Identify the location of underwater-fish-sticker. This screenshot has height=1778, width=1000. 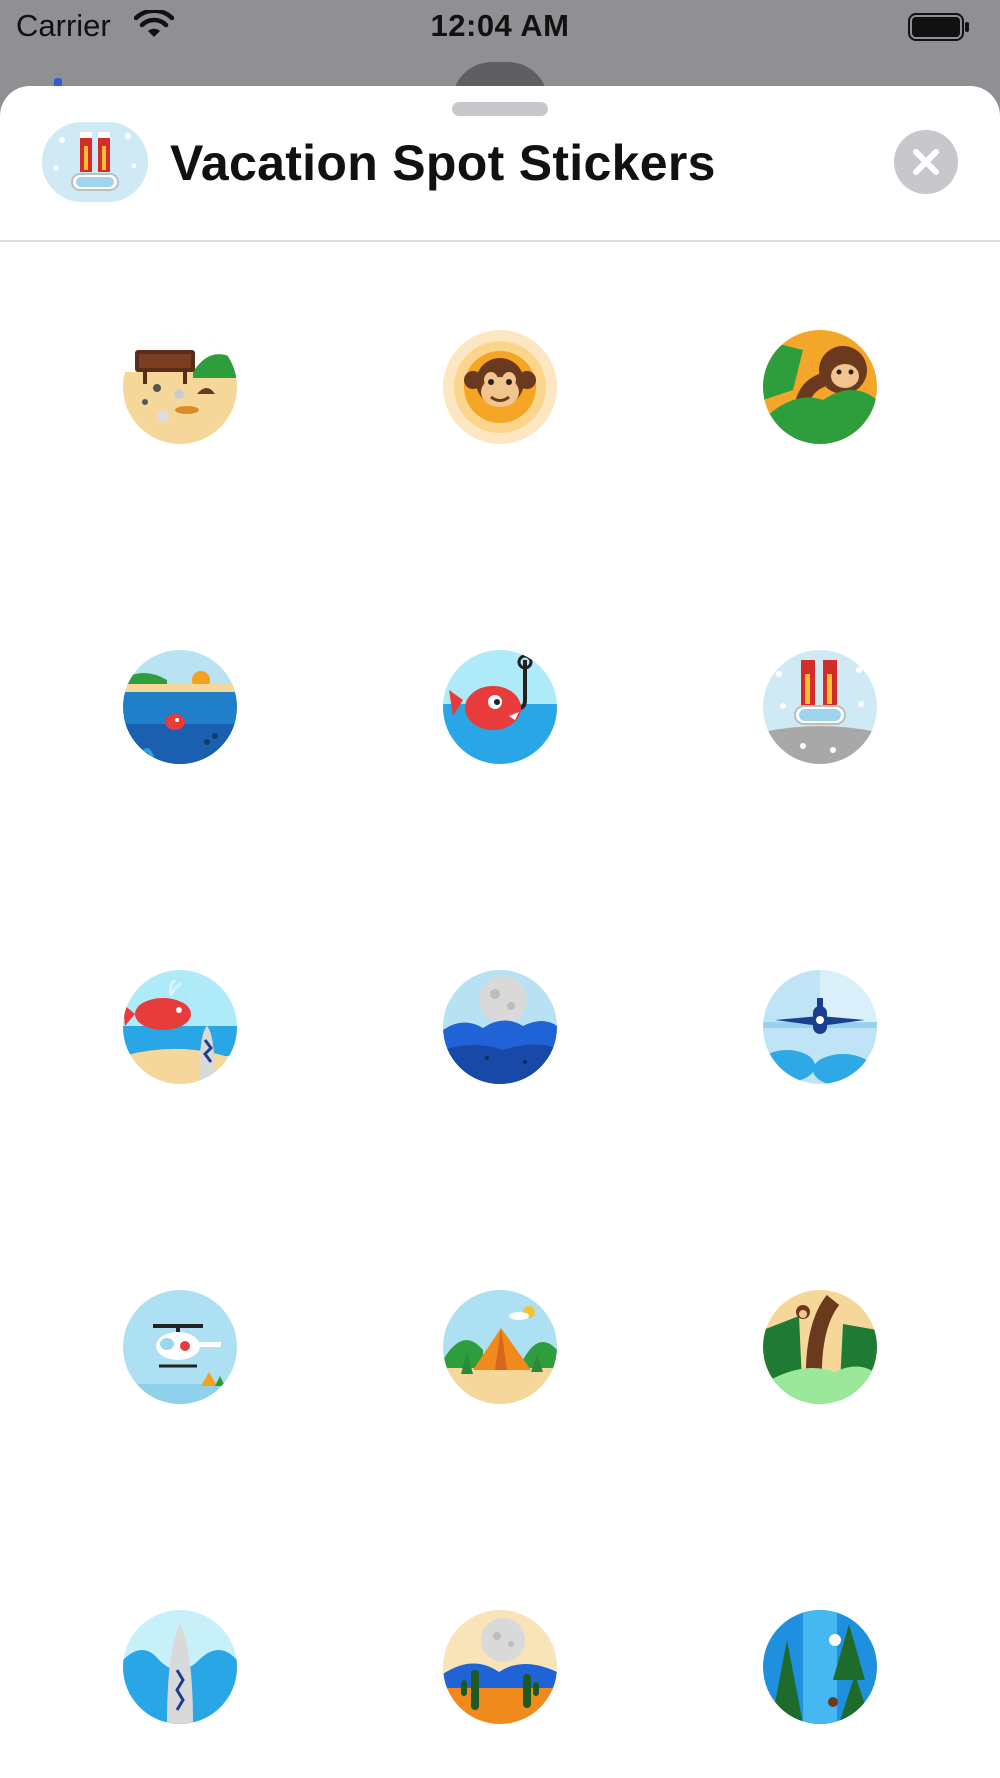
(180, 707).